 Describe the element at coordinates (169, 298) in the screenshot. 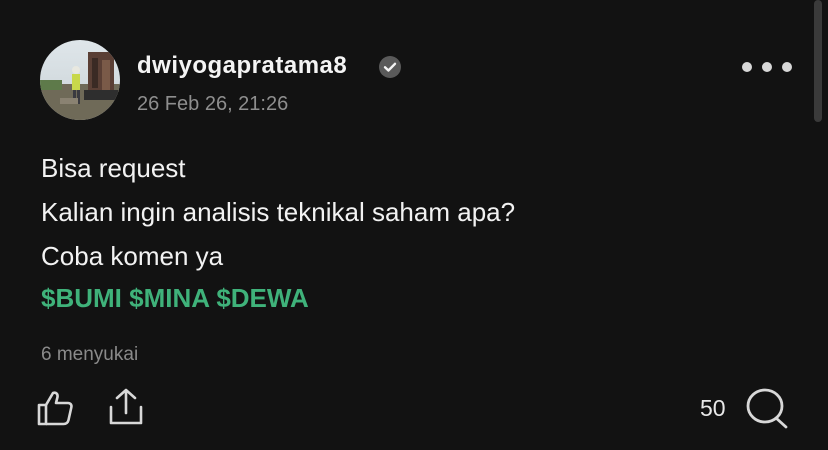

I see `ticker-link-mina: $MINA` at that location.